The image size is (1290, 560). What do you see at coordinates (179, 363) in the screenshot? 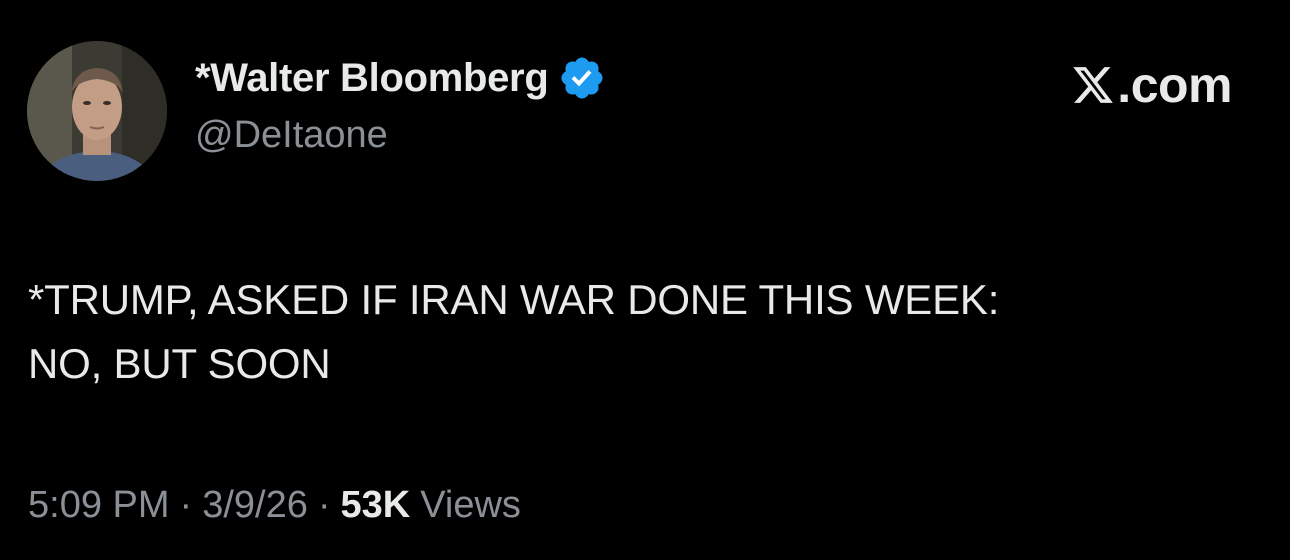
I see `tweet-text-line: NO, BUT SOON` at bounding box center [179, 363].